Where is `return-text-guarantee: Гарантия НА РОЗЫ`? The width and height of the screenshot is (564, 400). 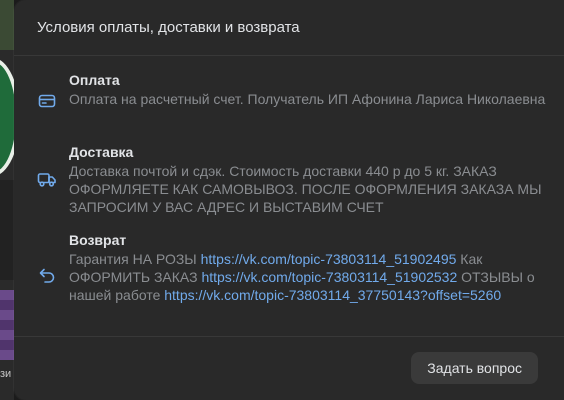 return-text-guarantee: Гарантия НА РОЗЫ is located at coordinates (133, 259).